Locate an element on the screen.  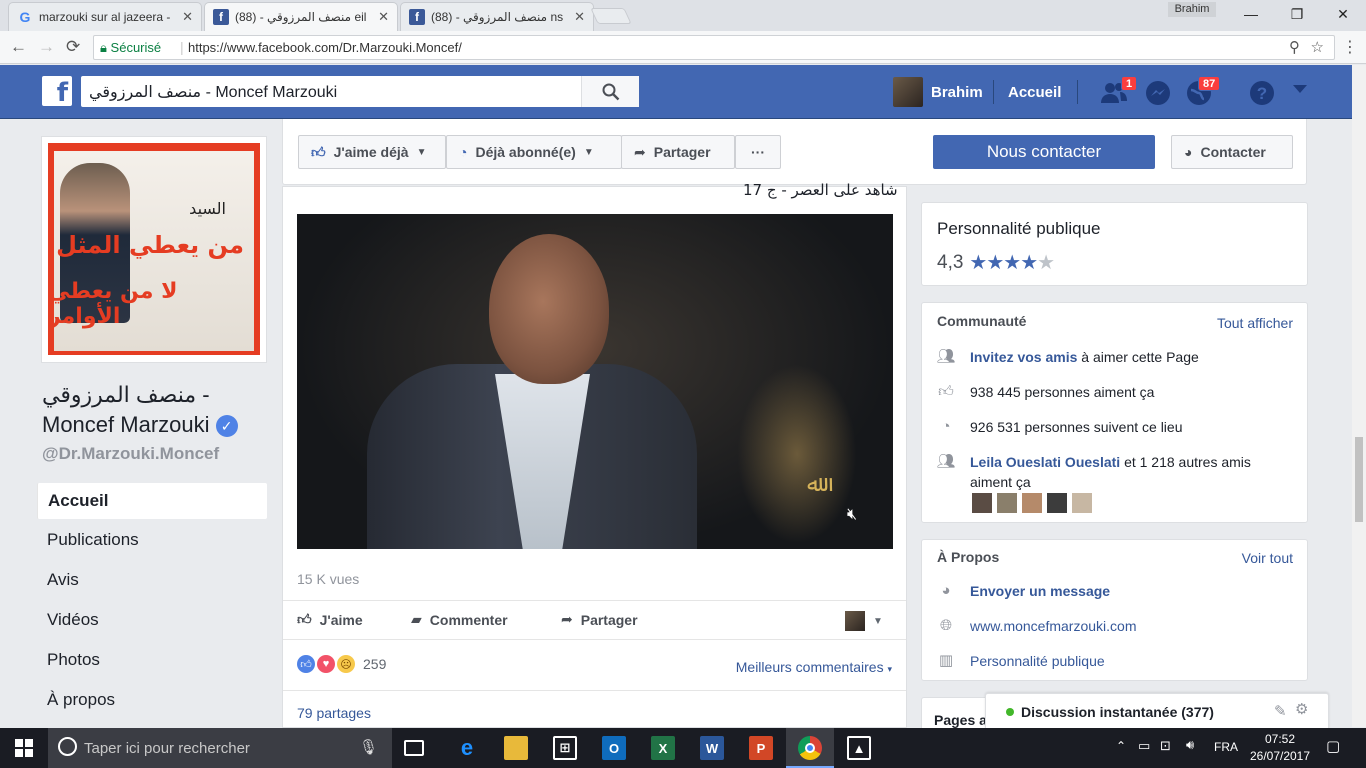
action-center-icon: ▢ is located at coordinates (1333, 746).